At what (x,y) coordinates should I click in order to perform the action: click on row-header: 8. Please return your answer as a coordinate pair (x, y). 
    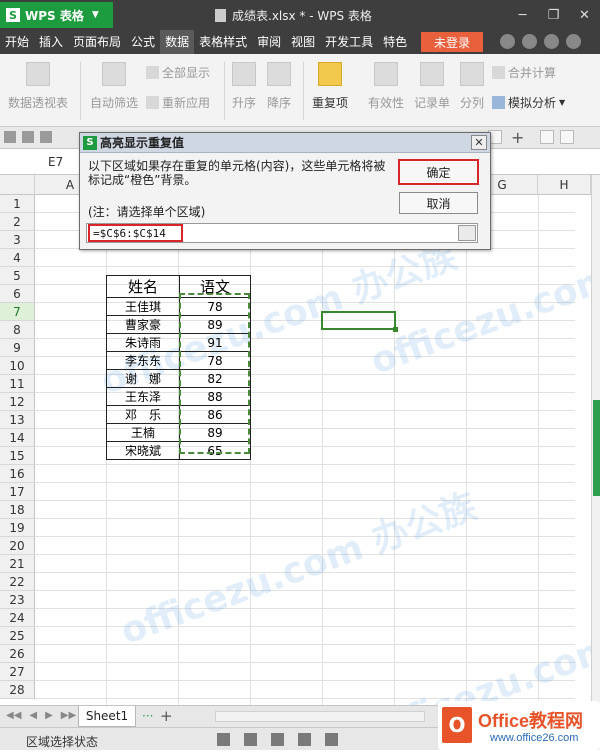
    Looking at the image, I should click on (17, 330).